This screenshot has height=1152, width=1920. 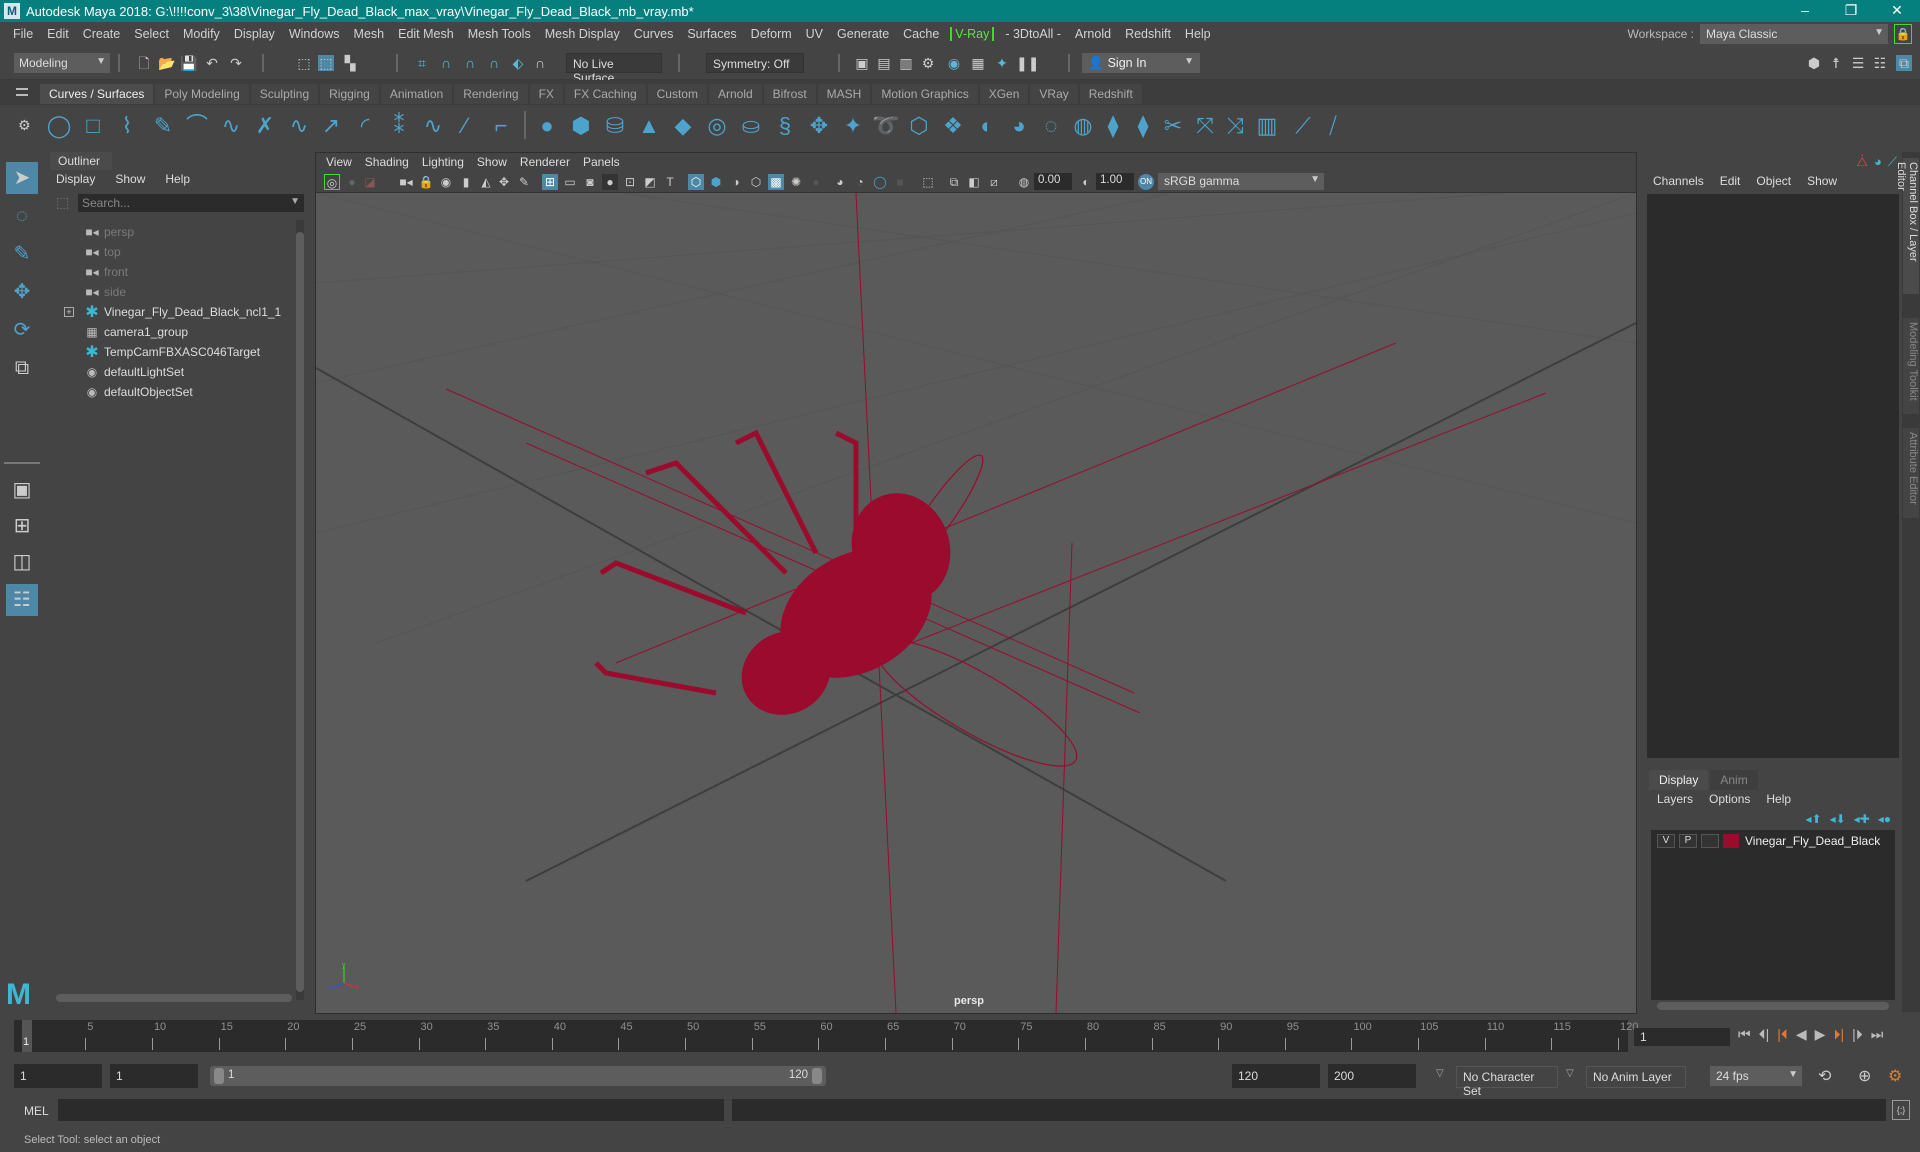 I want to click on shelf-tab-redshift: Redshift, so click(x=1110, y=94).